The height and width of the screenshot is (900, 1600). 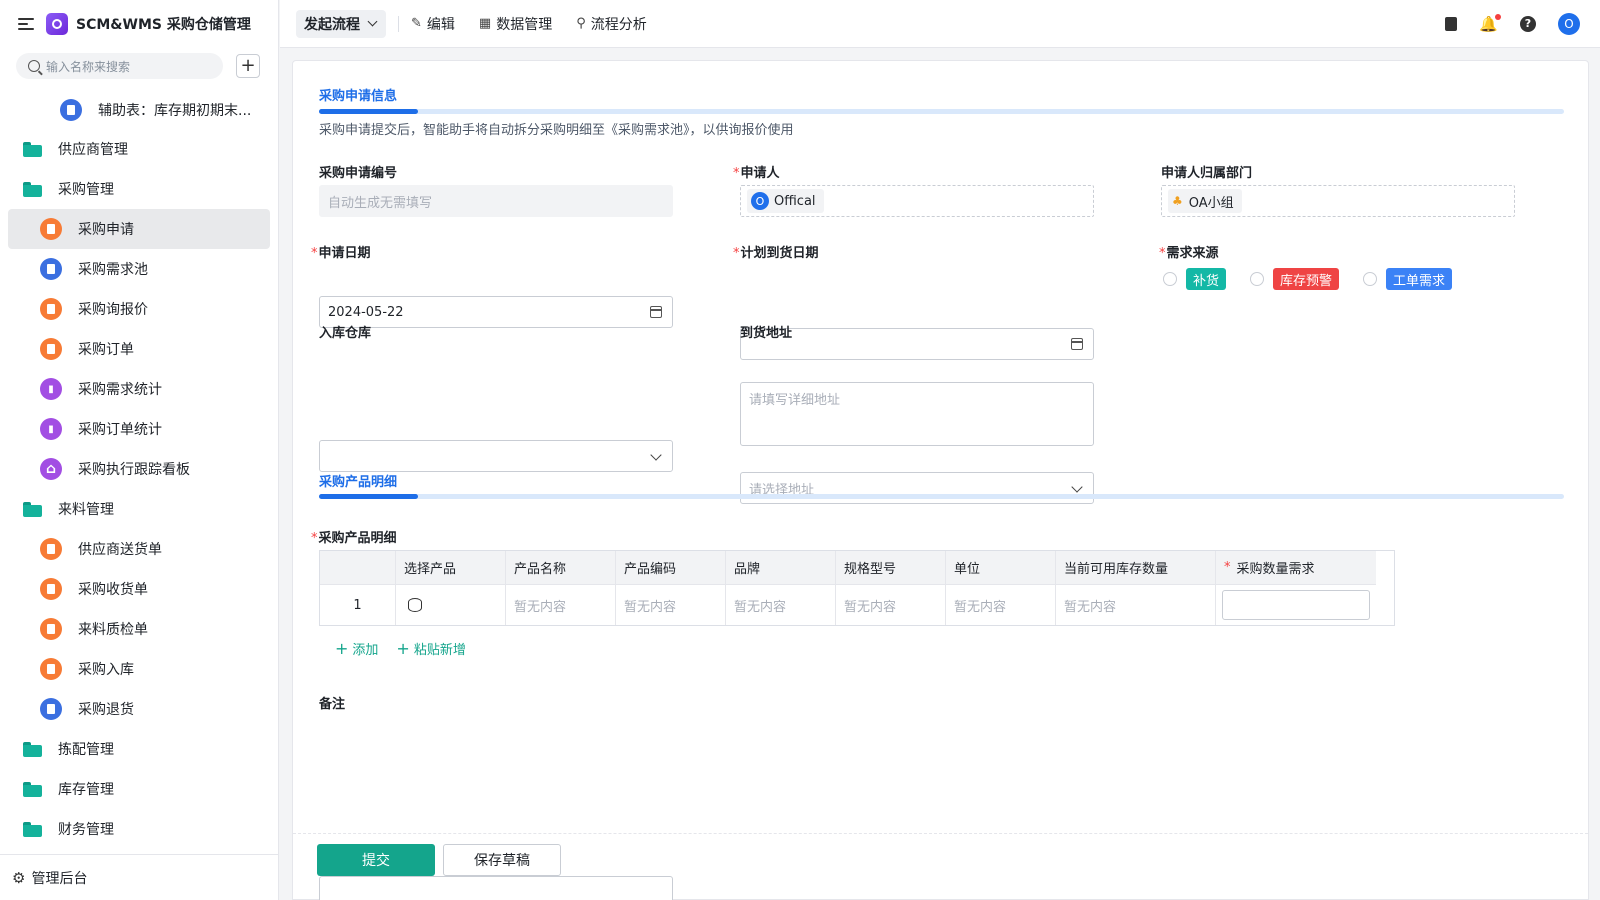 I want to click on row-index: 1, so click(x=358, y=605).